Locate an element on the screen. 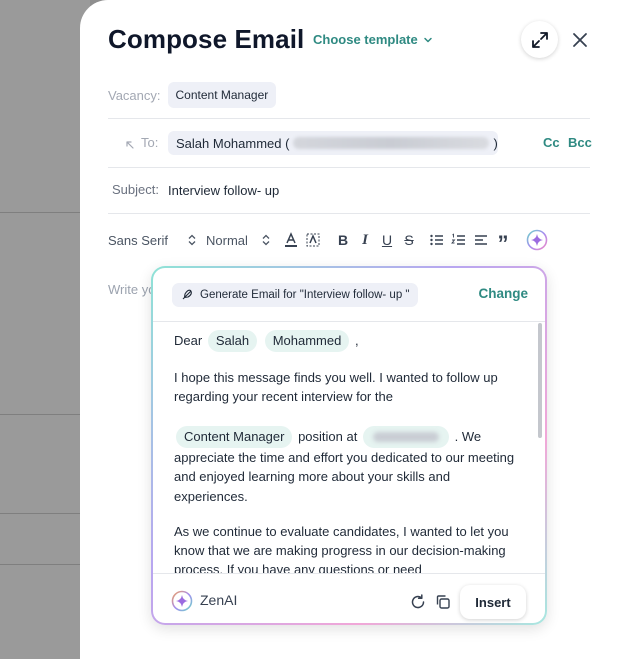  quote-icon: ” is located at coordinates (503, 243).